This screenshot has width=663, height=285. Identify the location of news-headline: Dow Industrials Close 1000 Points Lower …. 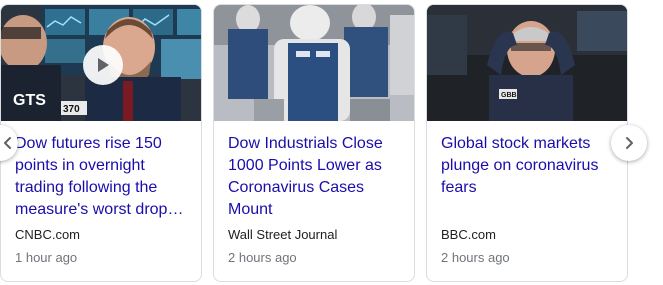
(314, 177).